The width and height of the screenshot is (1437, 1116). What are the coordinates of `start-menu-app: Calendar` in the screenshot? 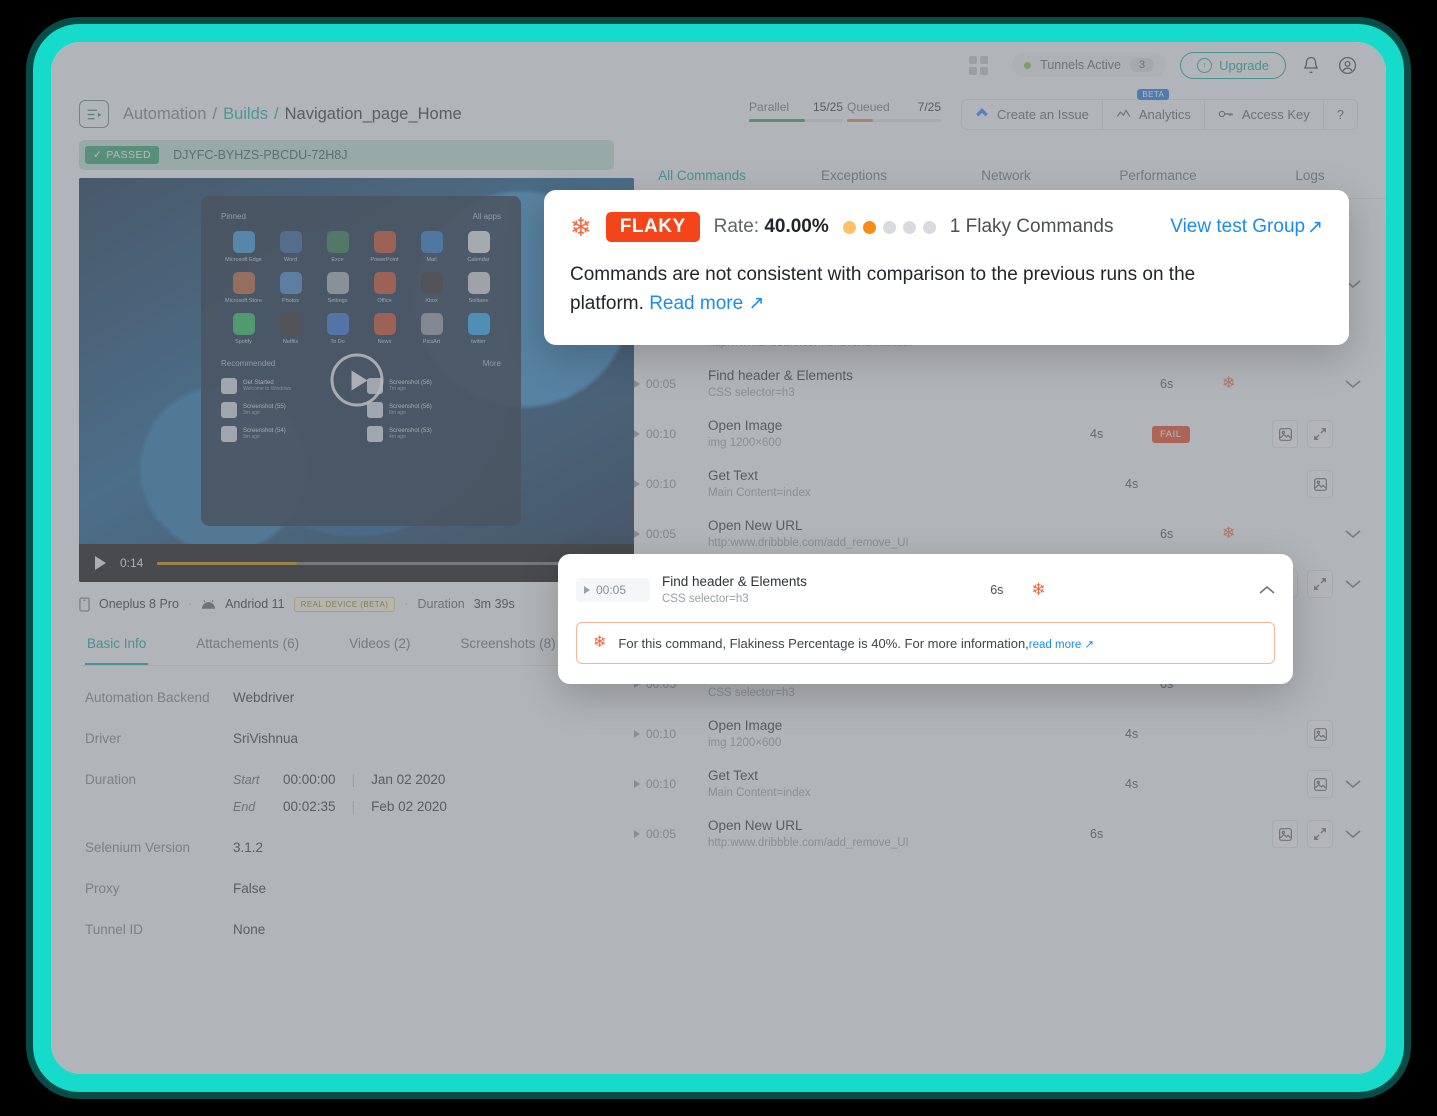 It's located at (478, 247).